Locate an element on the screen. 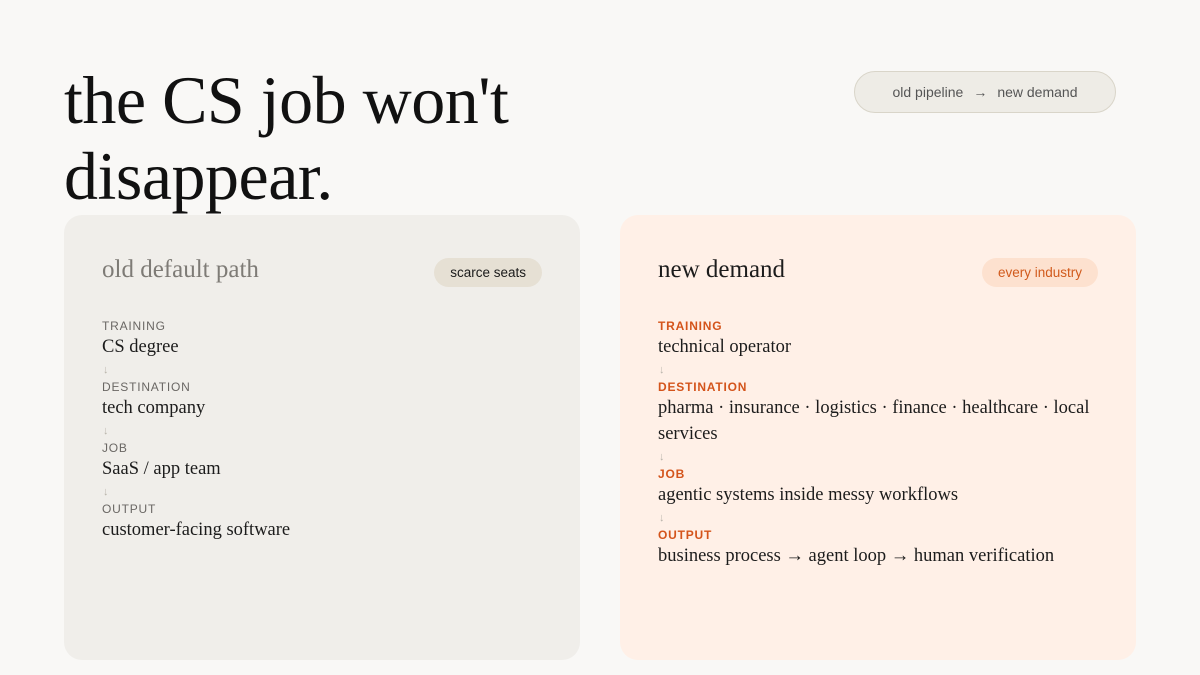  new-output-label: OUTPUT is located at coordinates (685, 535).